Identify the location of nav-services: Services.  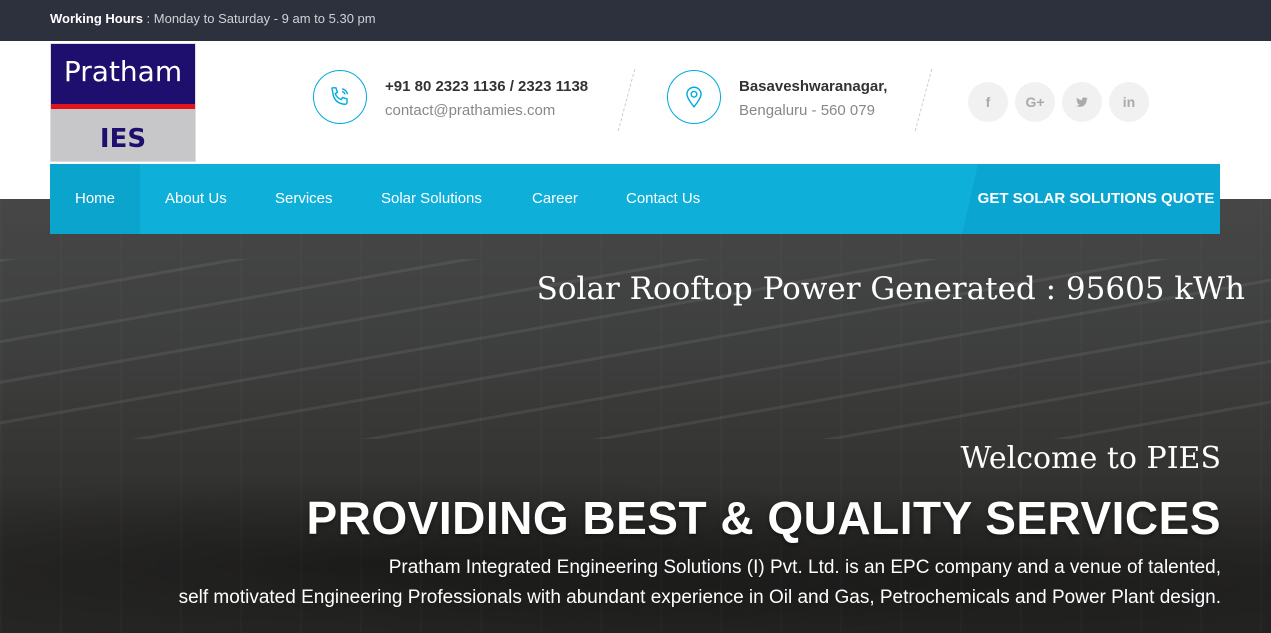
(304, 199).